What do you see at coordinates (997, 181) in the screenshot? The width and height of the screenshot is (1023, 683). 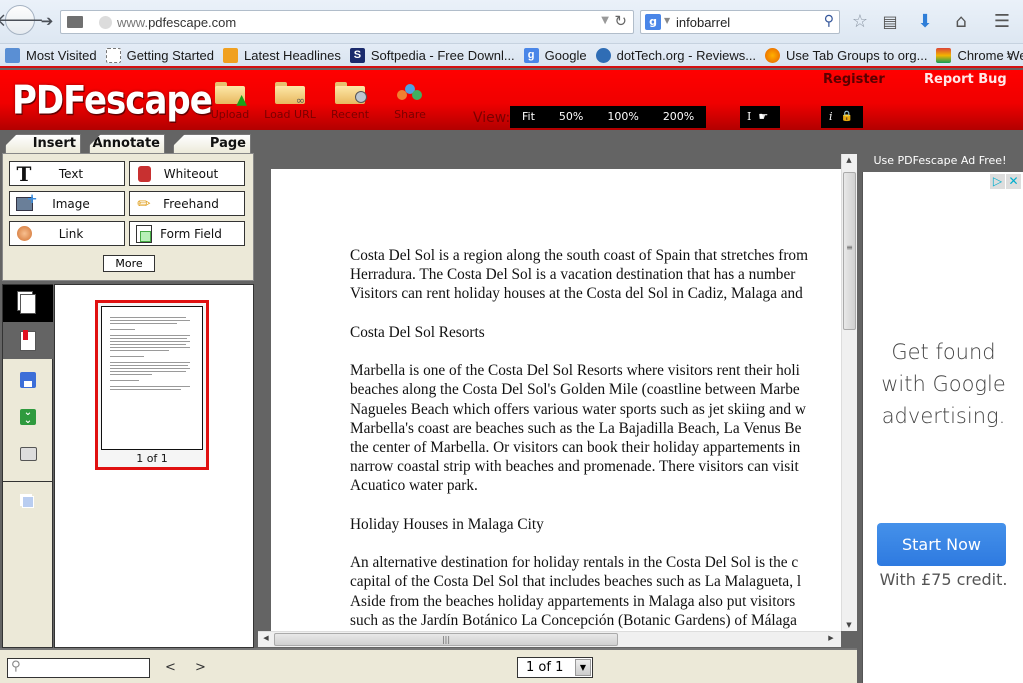 I see `adchoices-play-icon: ▷` at bounding box center [997, 181].